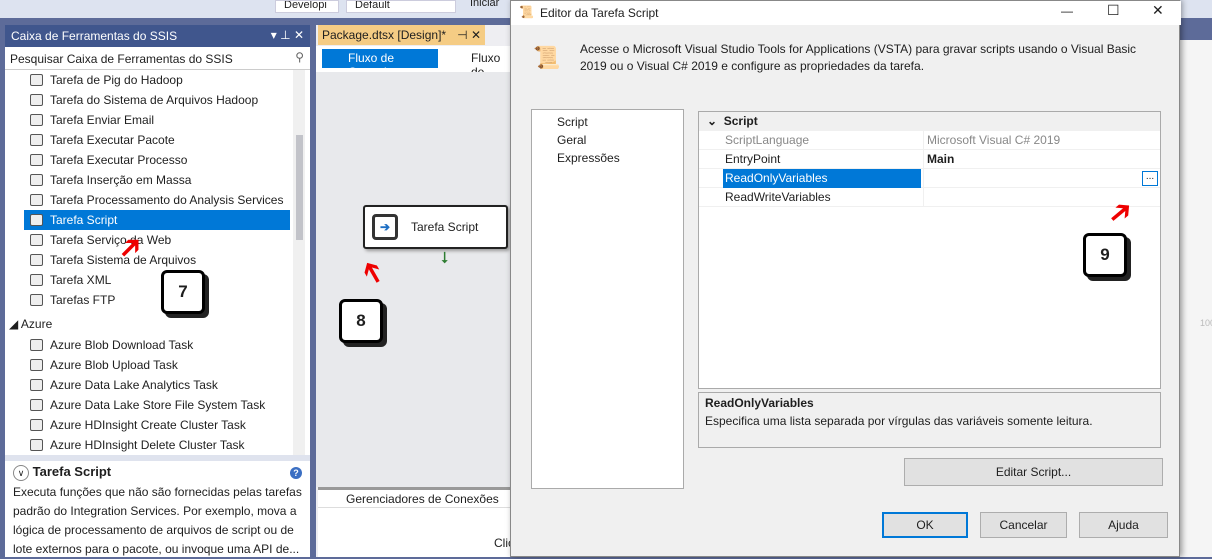 The image size is (1212, 559). I want to click on tab-connection-managers: Gerenciadores de Conexões, so click(417, 499).